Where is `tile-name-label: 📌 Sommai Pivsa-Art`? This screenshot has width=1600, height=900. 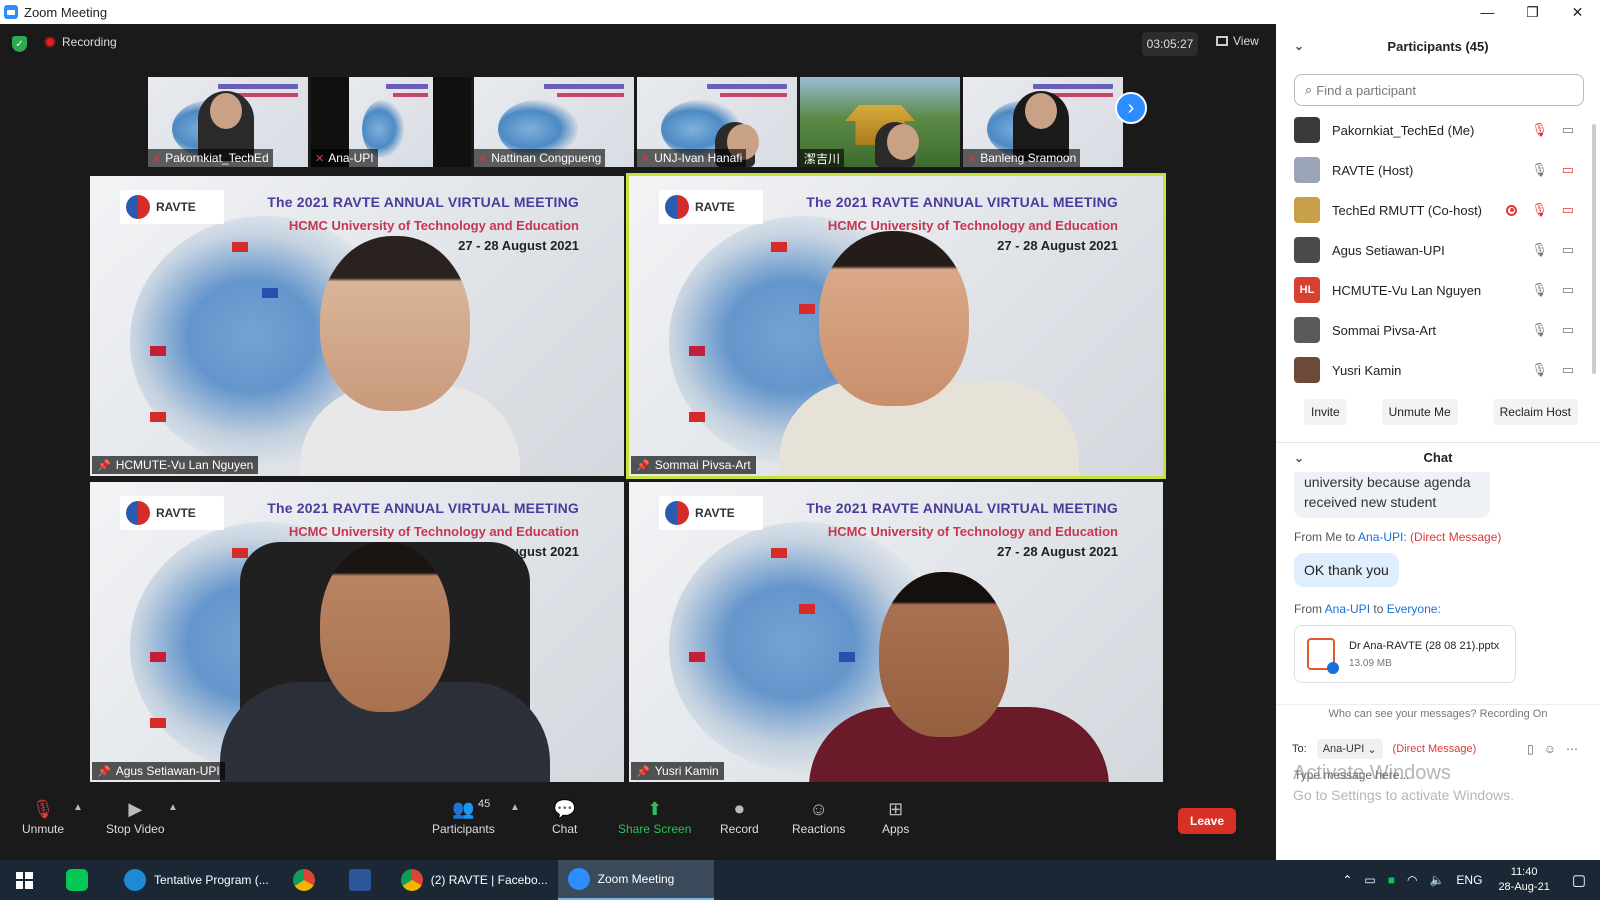
tile-name-label: 📌 Sommai Pivsa-Art is located at coordinates (693, 465).